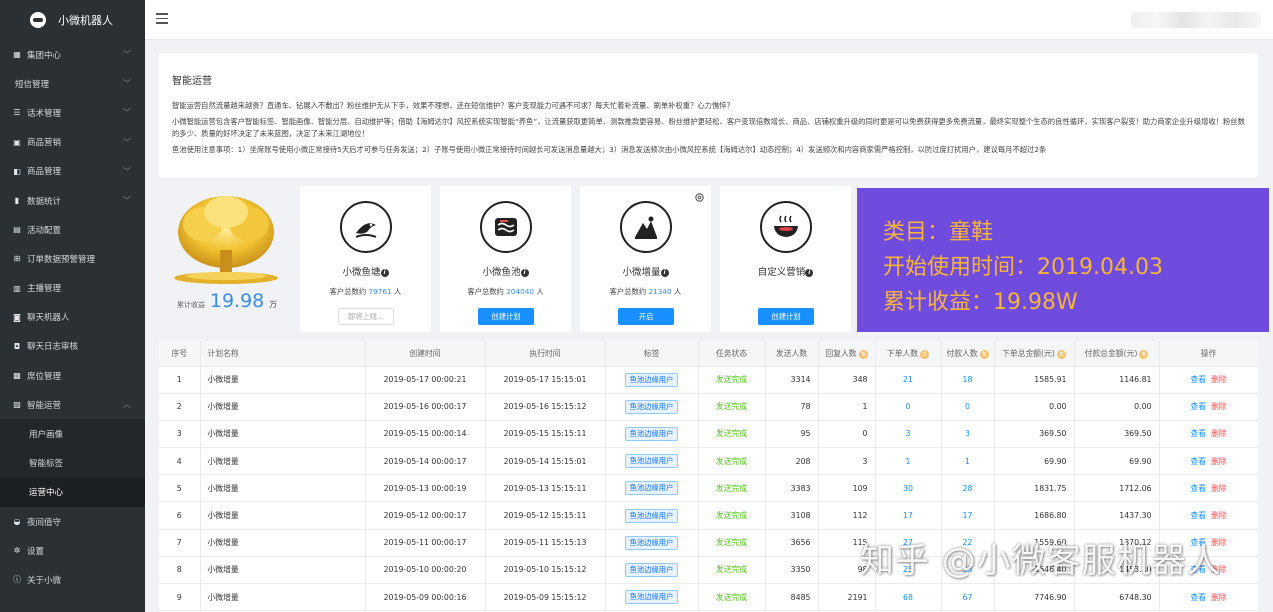  What do you see at coordinates (72, 579) in the screenshot?
I see `sidebar-item: ⓘ 关于小微` at bounding box center [72, 579].